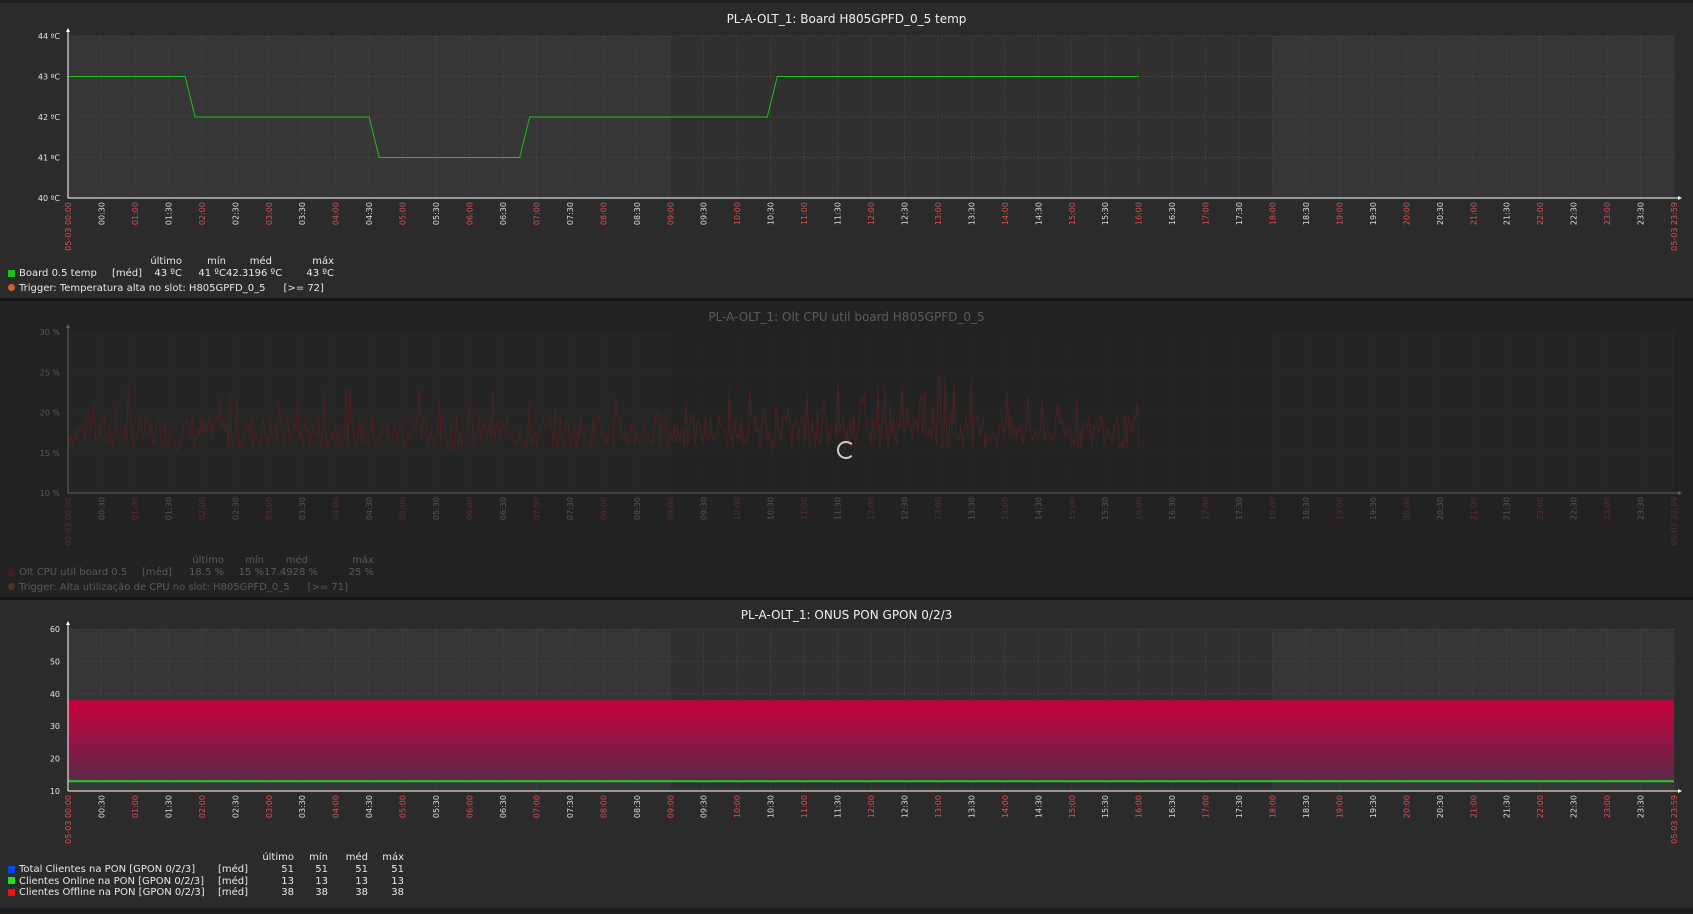 The image size is (1693, 914). What do you see at coordinates (397, 881) in the screenshot?
I see `legend-value: 13` at bounding box center [397, 881].